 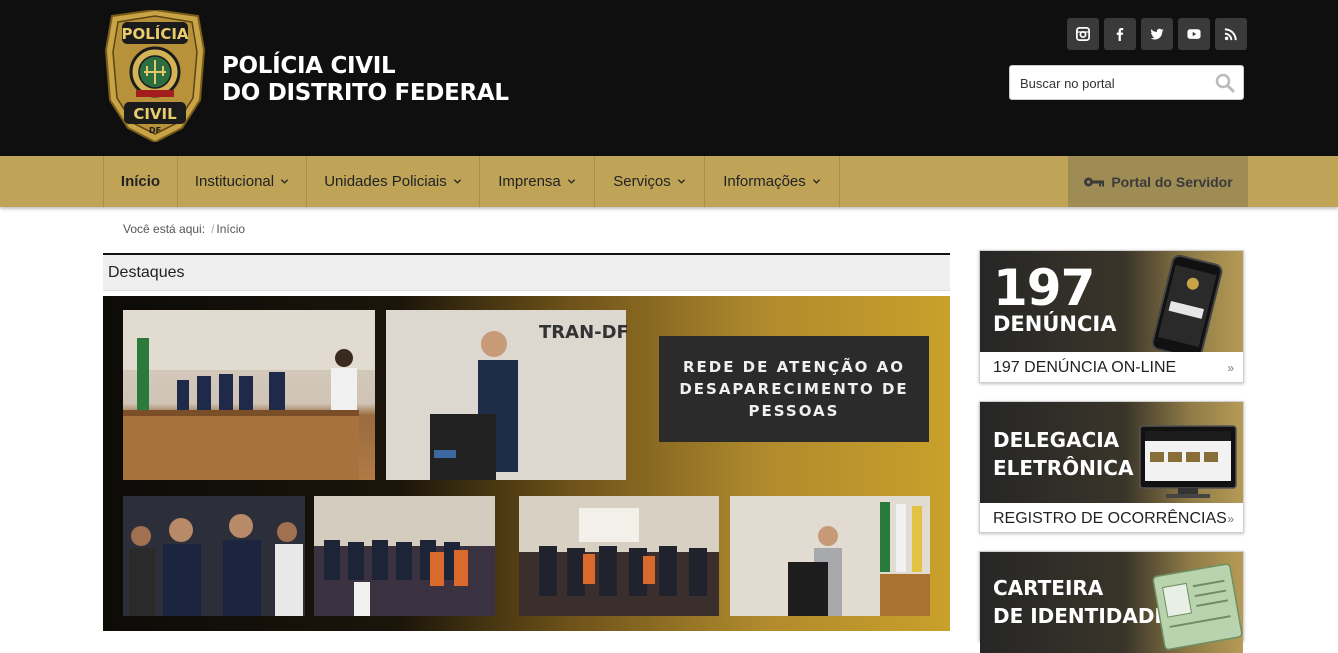 I want to click on badge-state-text: DF, so click(x=155, y=130).